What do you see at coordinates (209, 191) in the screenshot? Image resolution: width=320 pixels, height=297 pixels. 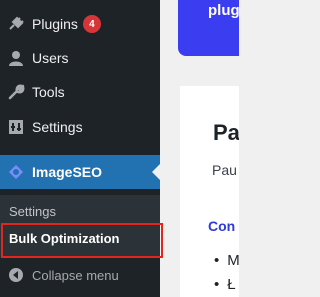 I see `content-card: Pa Pau Con M Ł` at bounding box center [209, 191].